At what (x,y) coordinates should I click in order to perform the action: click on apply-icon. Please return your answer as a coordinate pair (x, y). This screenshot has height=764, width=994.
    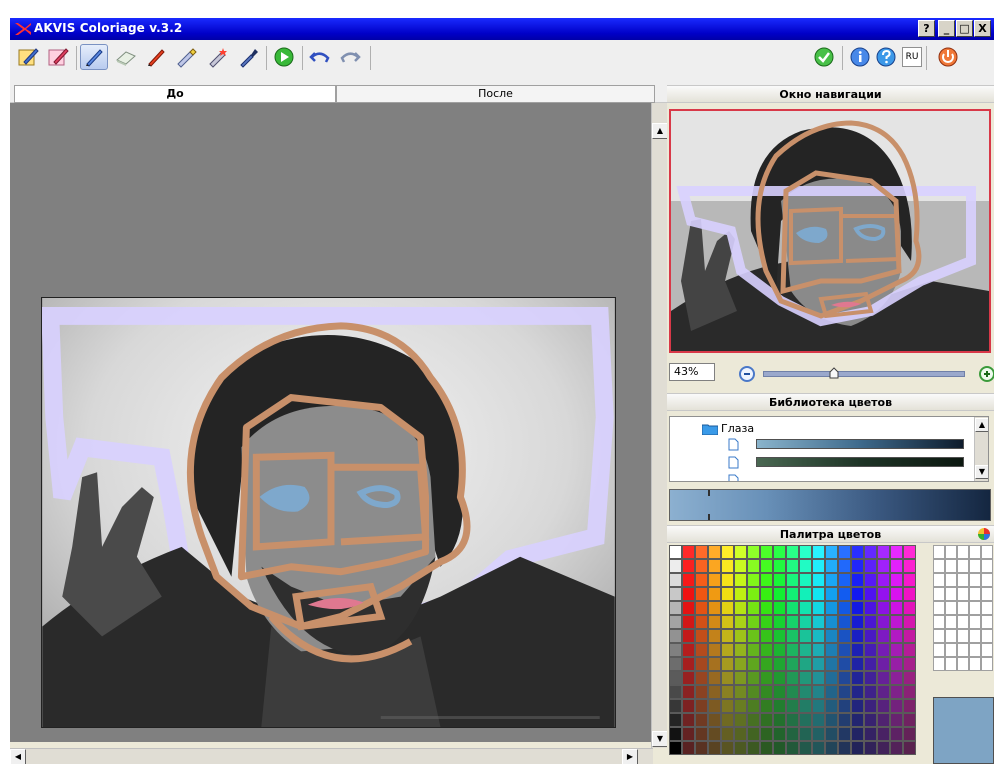
    Looking at the image, I should click on (824, 57).